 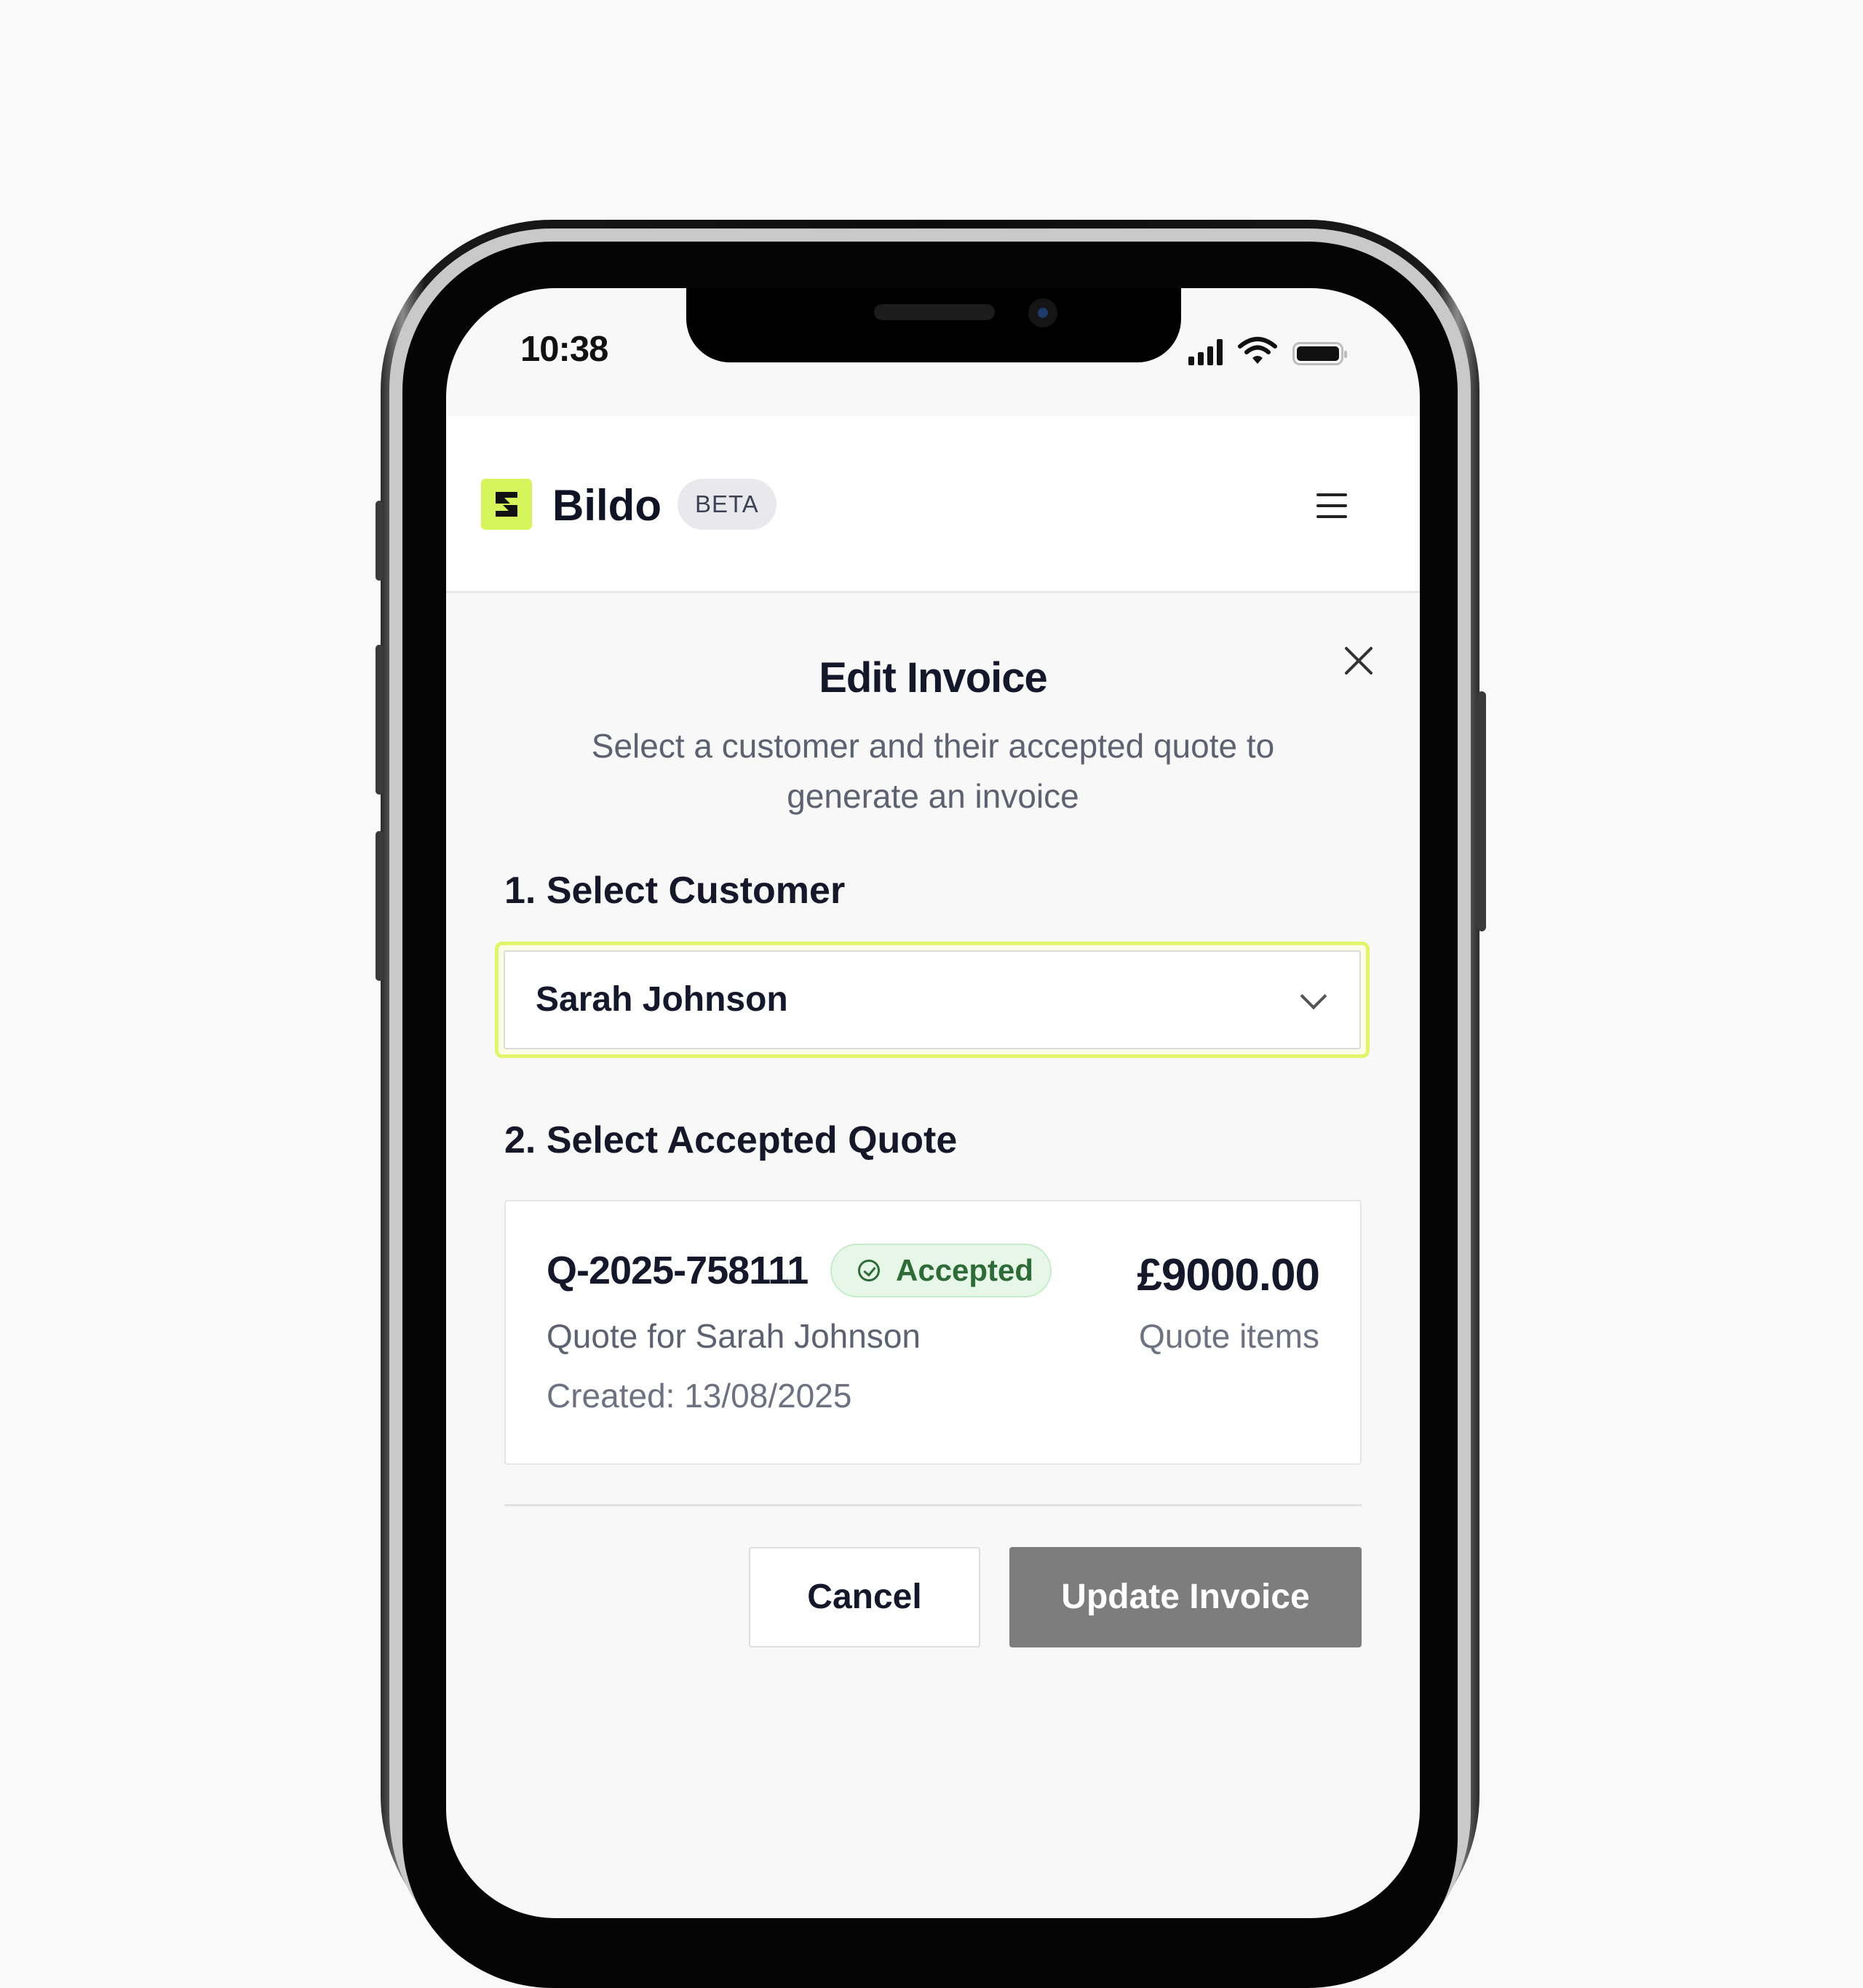 What do you see at coordinates (1258, 351) in the screenshot?
I see `wifi-icon` at bounding box center [1258, 351].